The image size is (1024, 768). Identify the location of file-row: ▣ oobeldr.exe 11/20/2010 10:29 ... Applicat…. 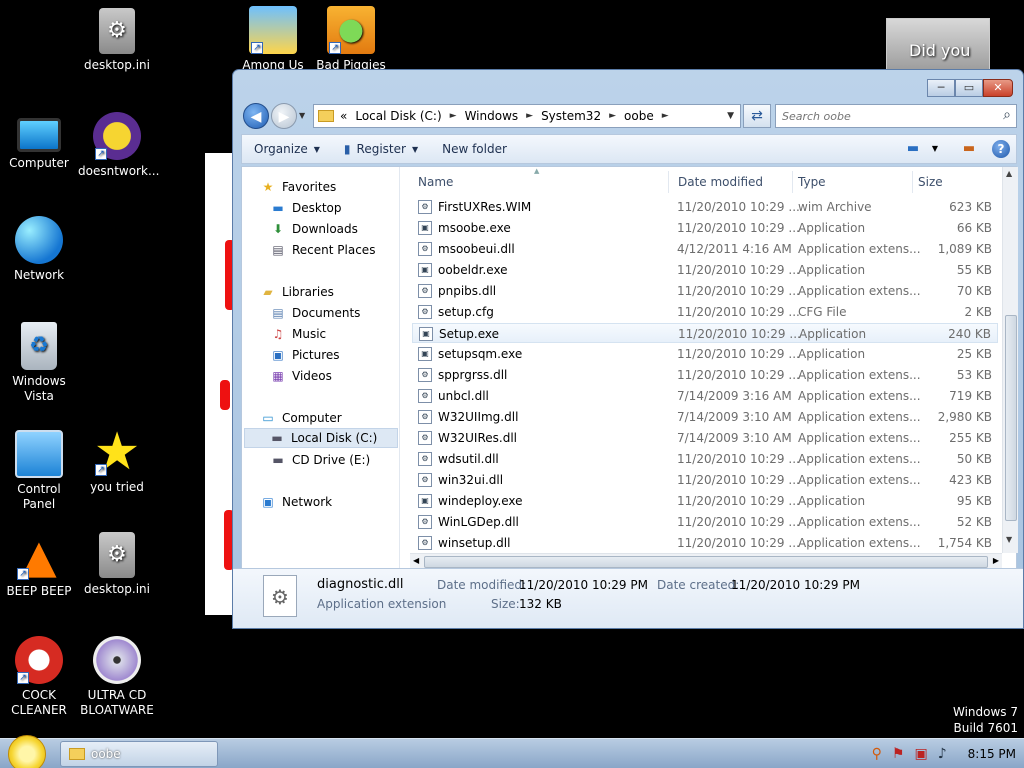
(705, 270).